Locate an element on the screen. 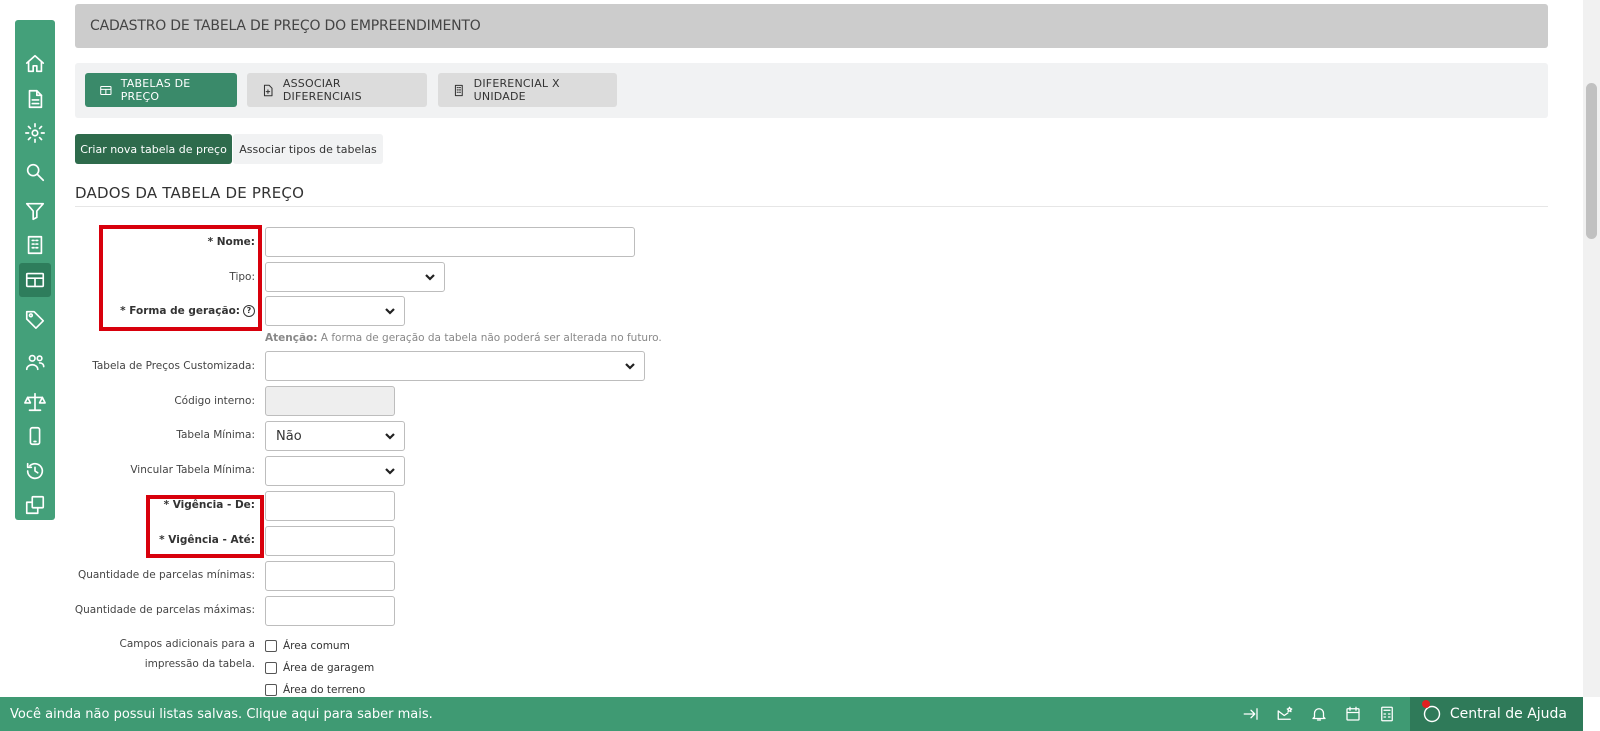  footer-icons: Central de Ajuda is located at coordinates (1408, 714).